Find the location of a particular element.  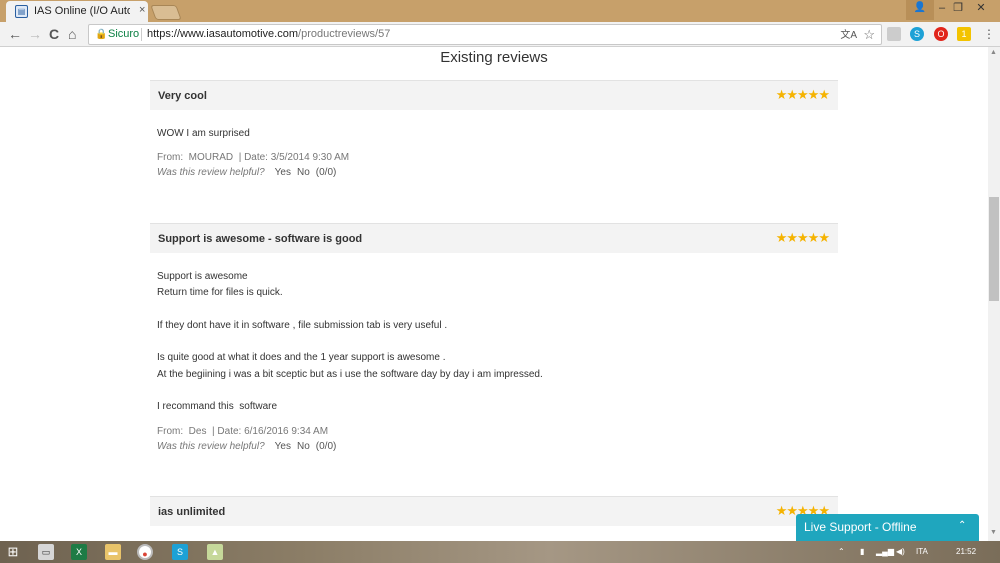

address-divider is located at coordinates (141, 34).